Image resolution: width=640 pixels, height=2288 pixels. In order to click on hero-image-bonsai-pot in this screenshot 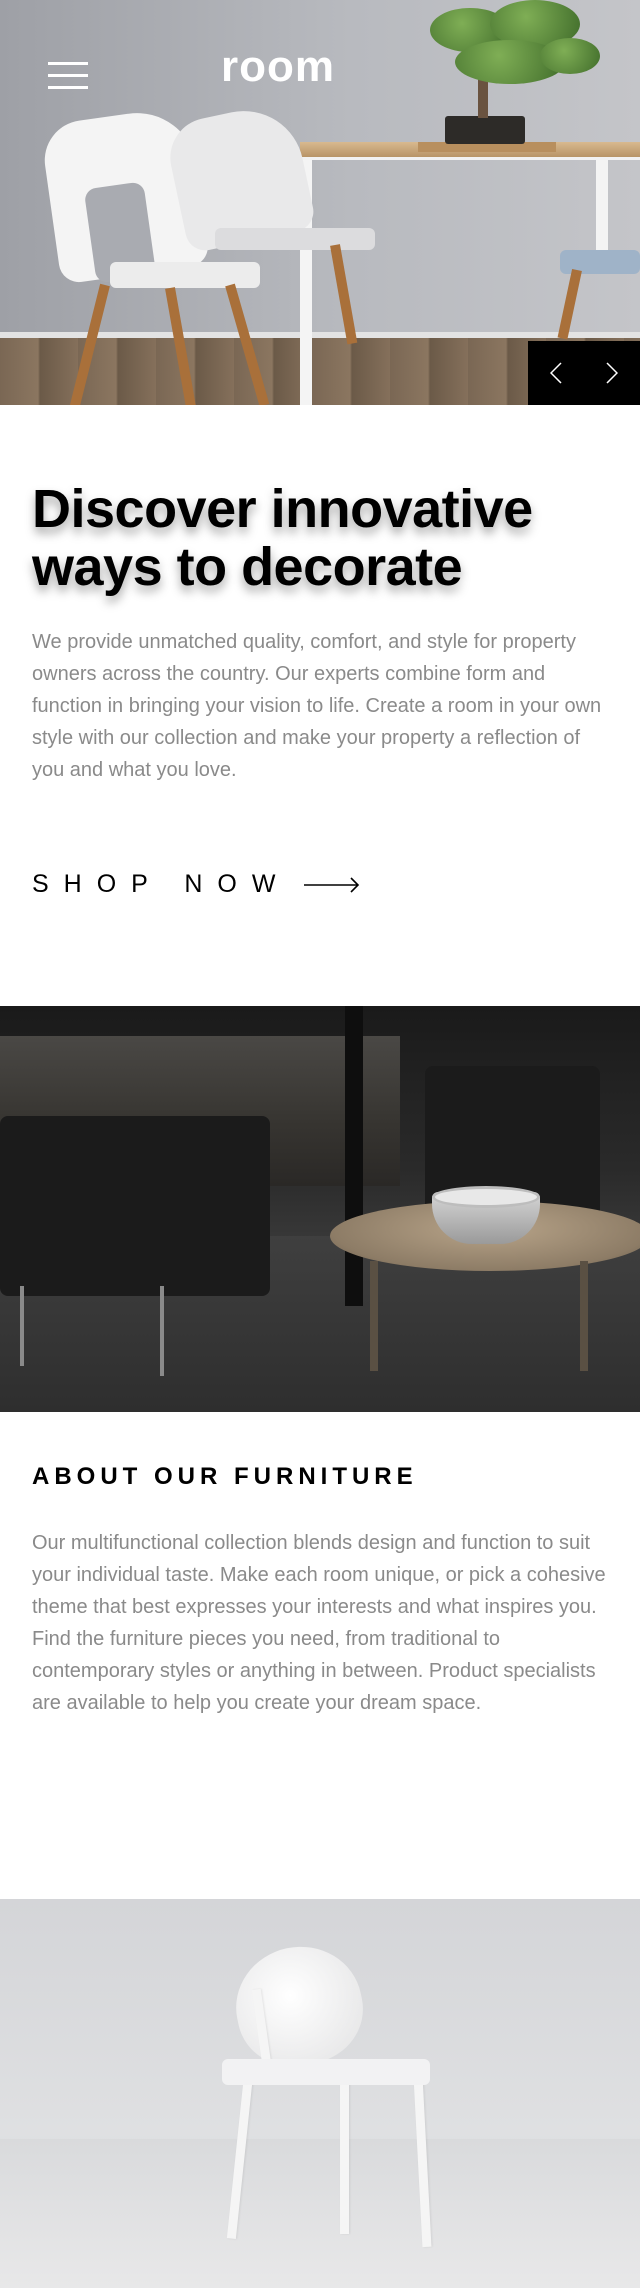, I will do `click(485, 130)`.